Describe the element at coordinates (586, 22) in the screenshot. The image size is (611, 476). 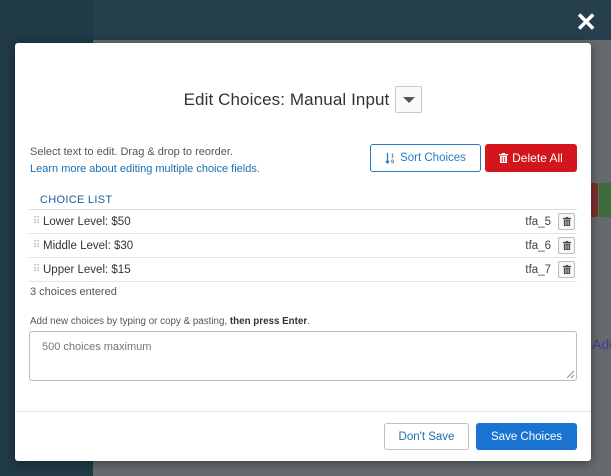
I see `close-icon: ✕` at that location.